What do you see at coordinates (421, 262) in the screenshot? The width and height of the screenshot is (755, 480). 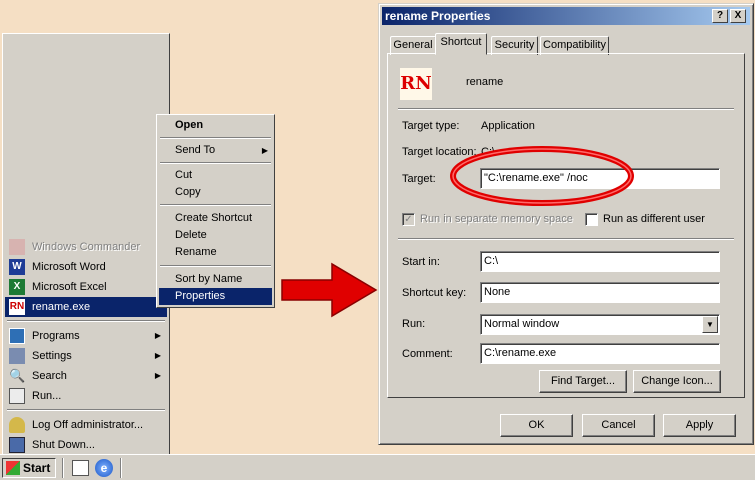 I see `start-in-label: Start in:` at bounding box center [421, 262].